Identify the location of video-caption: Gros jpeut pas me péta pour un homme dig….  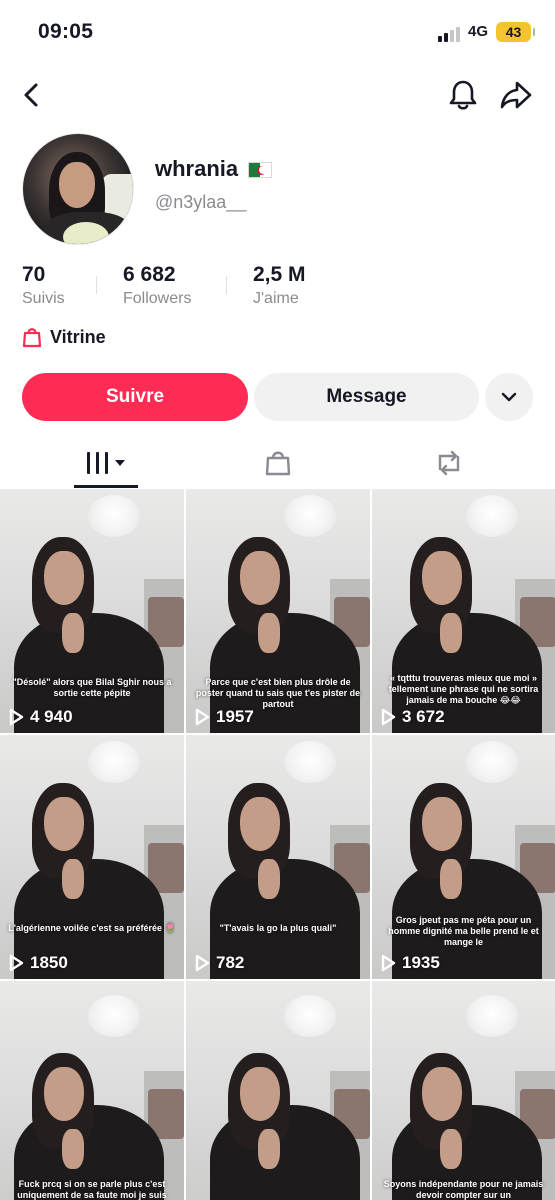
(463, 931).